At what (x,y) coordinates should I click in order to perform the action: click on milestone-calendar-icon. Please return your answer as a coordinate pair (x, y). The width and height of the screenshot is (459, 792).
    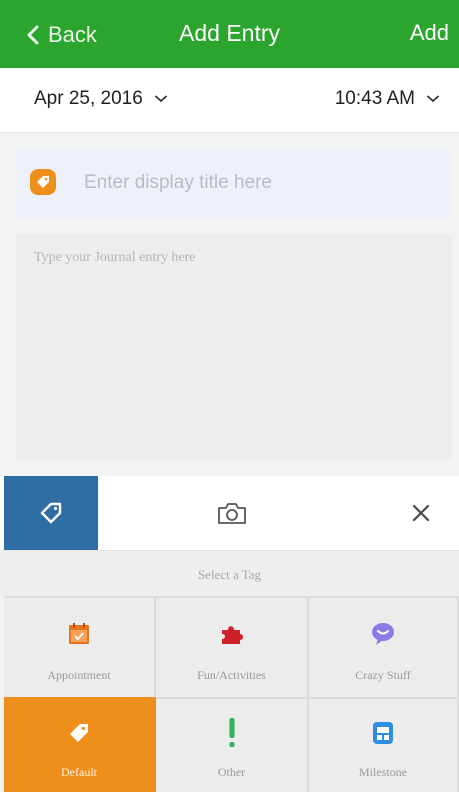
    Looking at the image, I should click on (383, 733).